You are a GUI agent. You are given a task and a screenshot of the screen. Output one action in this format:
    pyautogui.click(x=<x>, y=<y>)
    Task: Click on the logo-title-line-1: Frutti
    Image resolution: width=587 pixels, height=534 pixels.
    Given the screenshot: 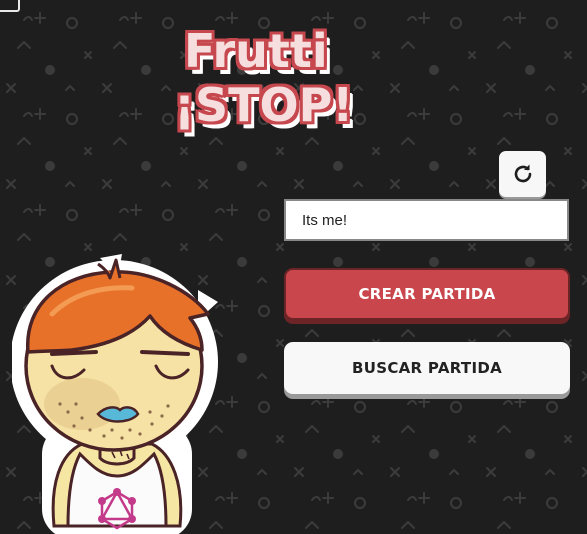 What is the action you would take?
    pyautogui.click(x=256, y=51)
    